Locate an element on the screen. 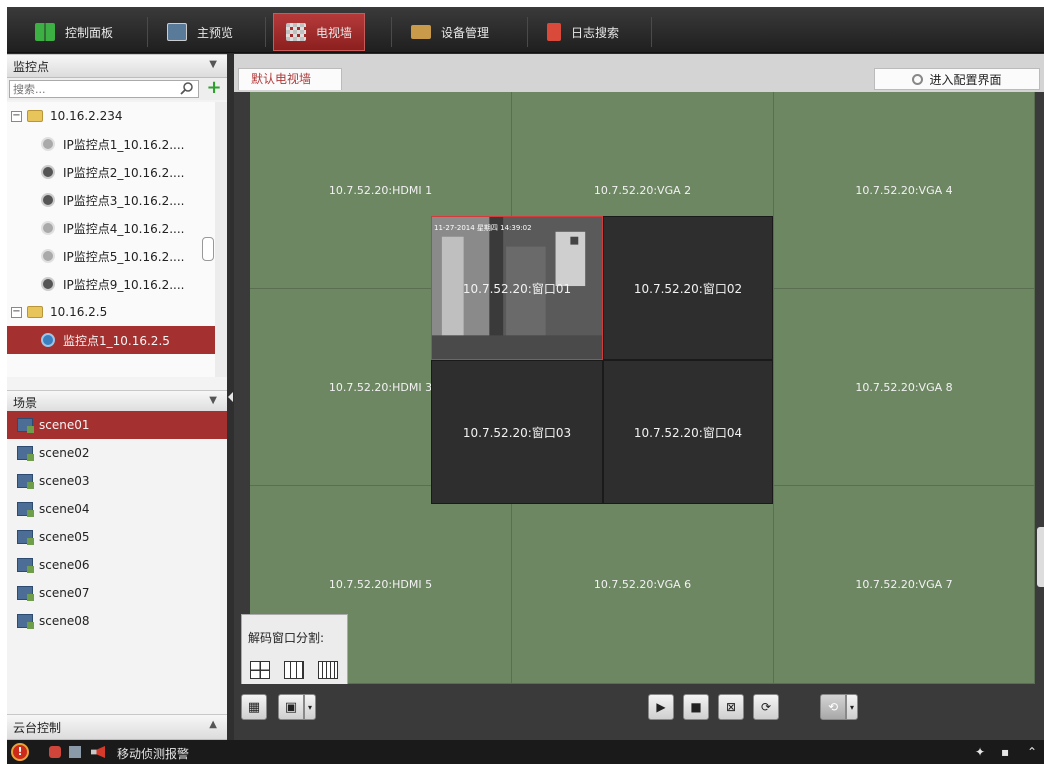 The height and width of the screenshot is (764, 1044). alarm-warning-icon: ! is located at coordinates (20, 752).